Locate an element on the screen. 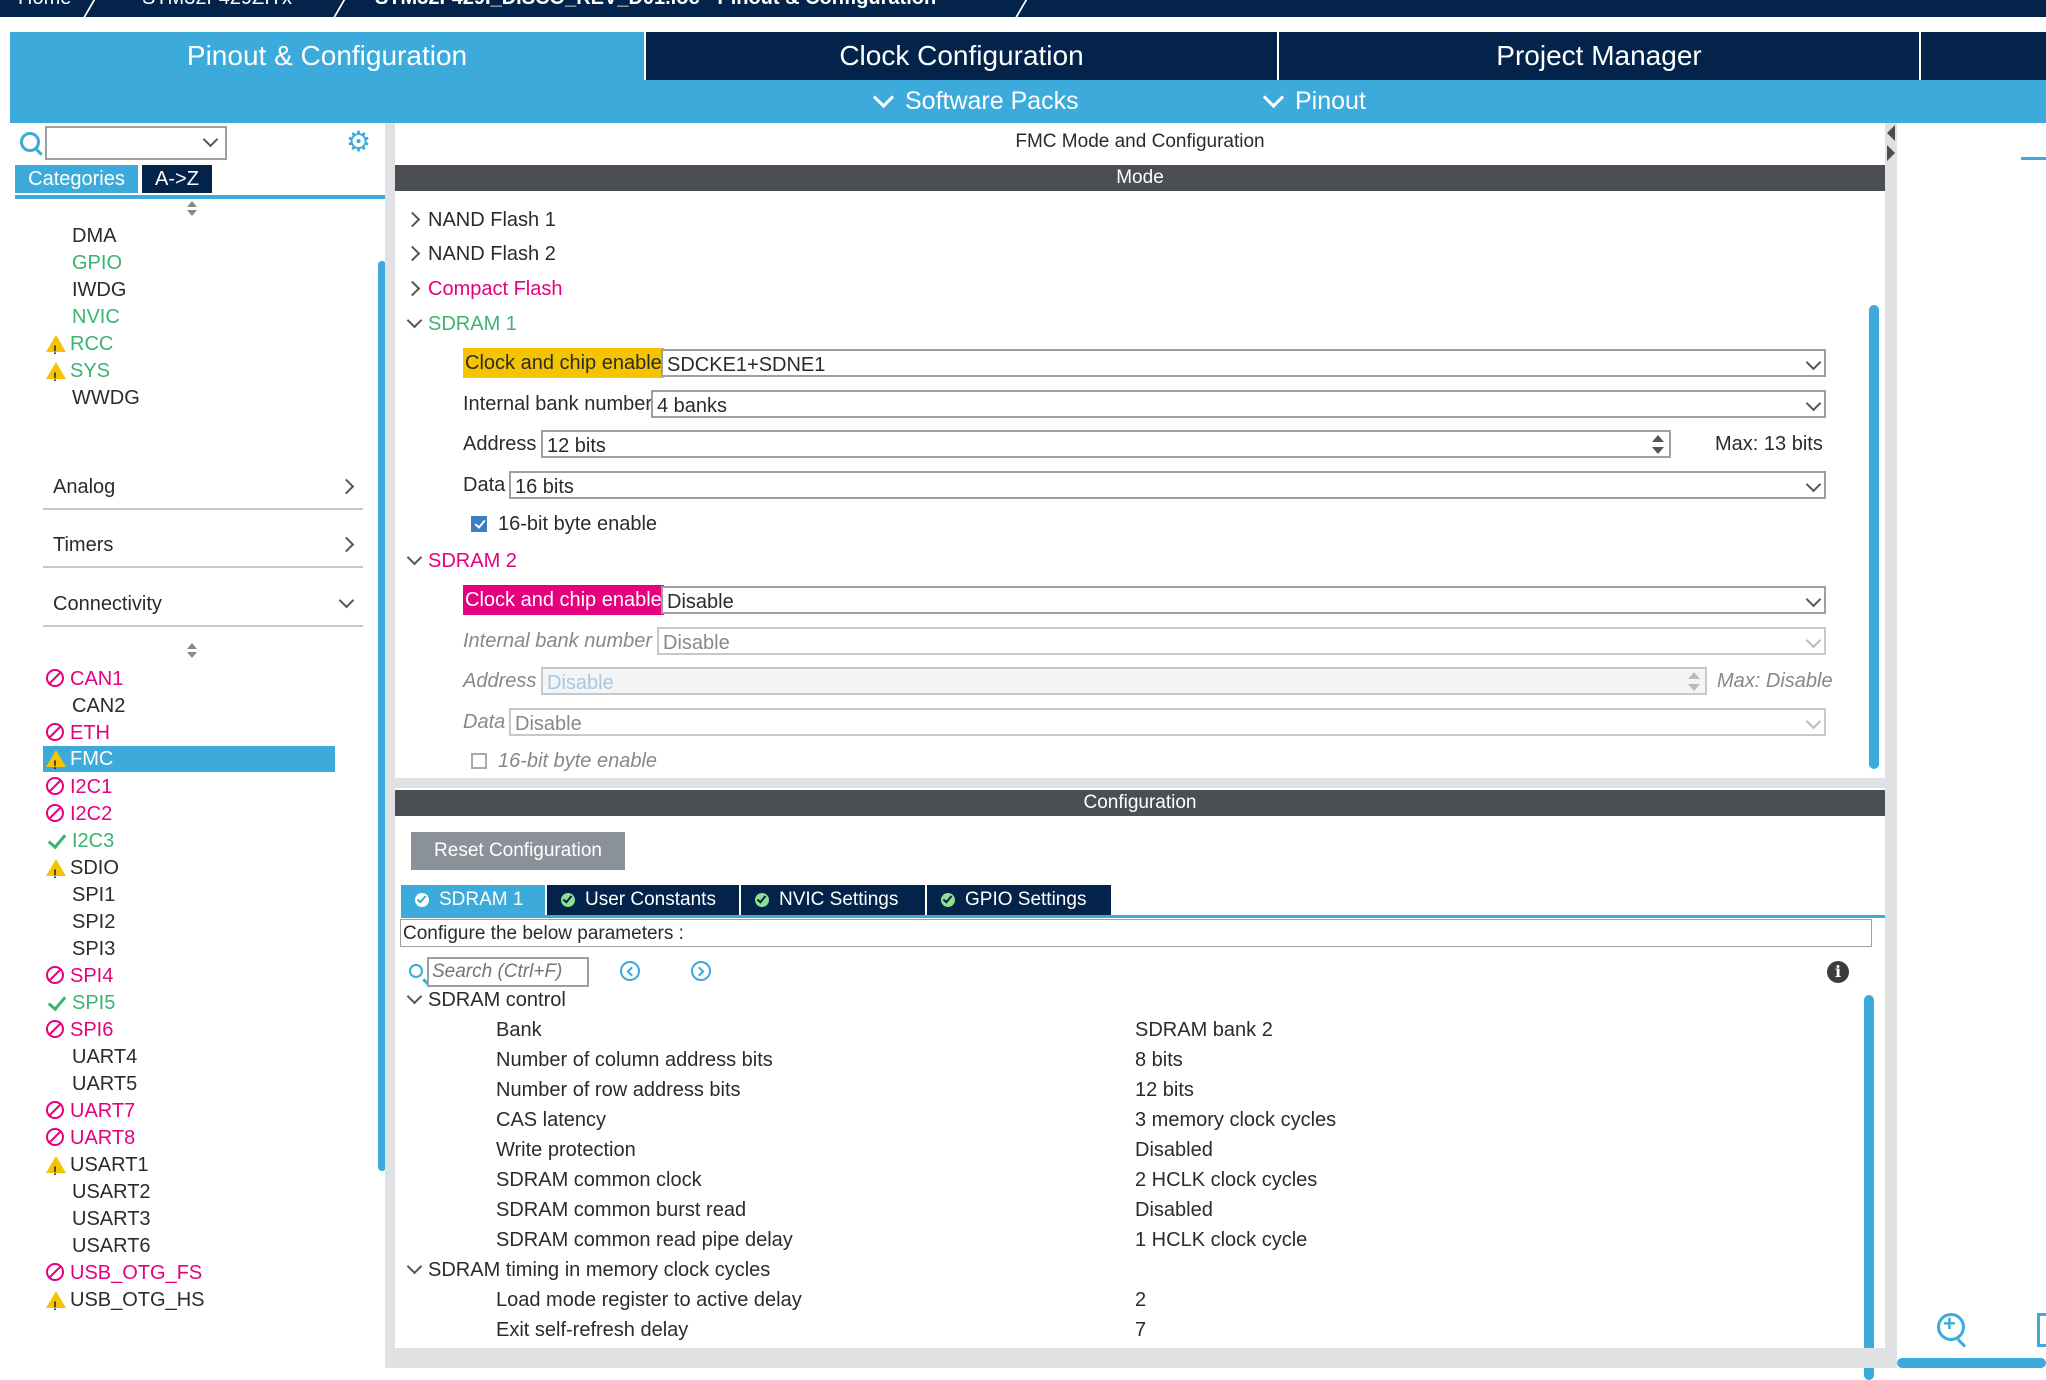 This screenshot has width=2046, height=1380. list-item-uart7: UART7 is located at coordinates (90, 1111).